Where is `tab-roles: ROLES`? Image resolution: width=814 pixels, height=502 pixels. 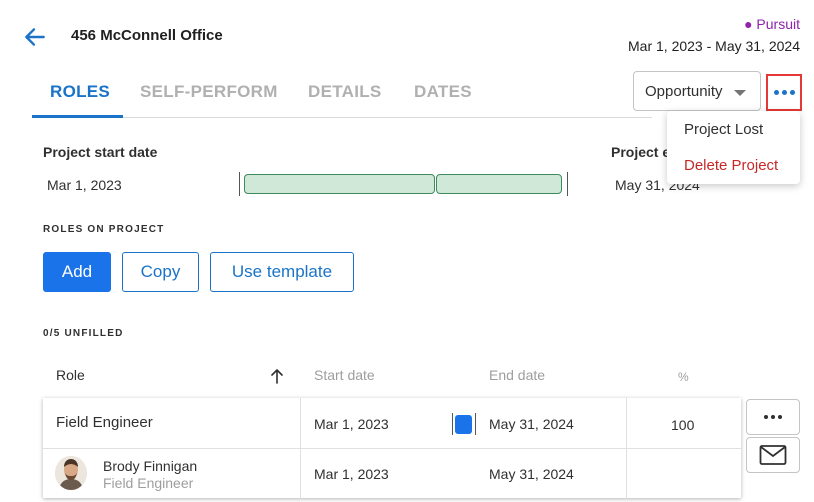 tab-roles: ROLES is located at coordinates (80, 92).